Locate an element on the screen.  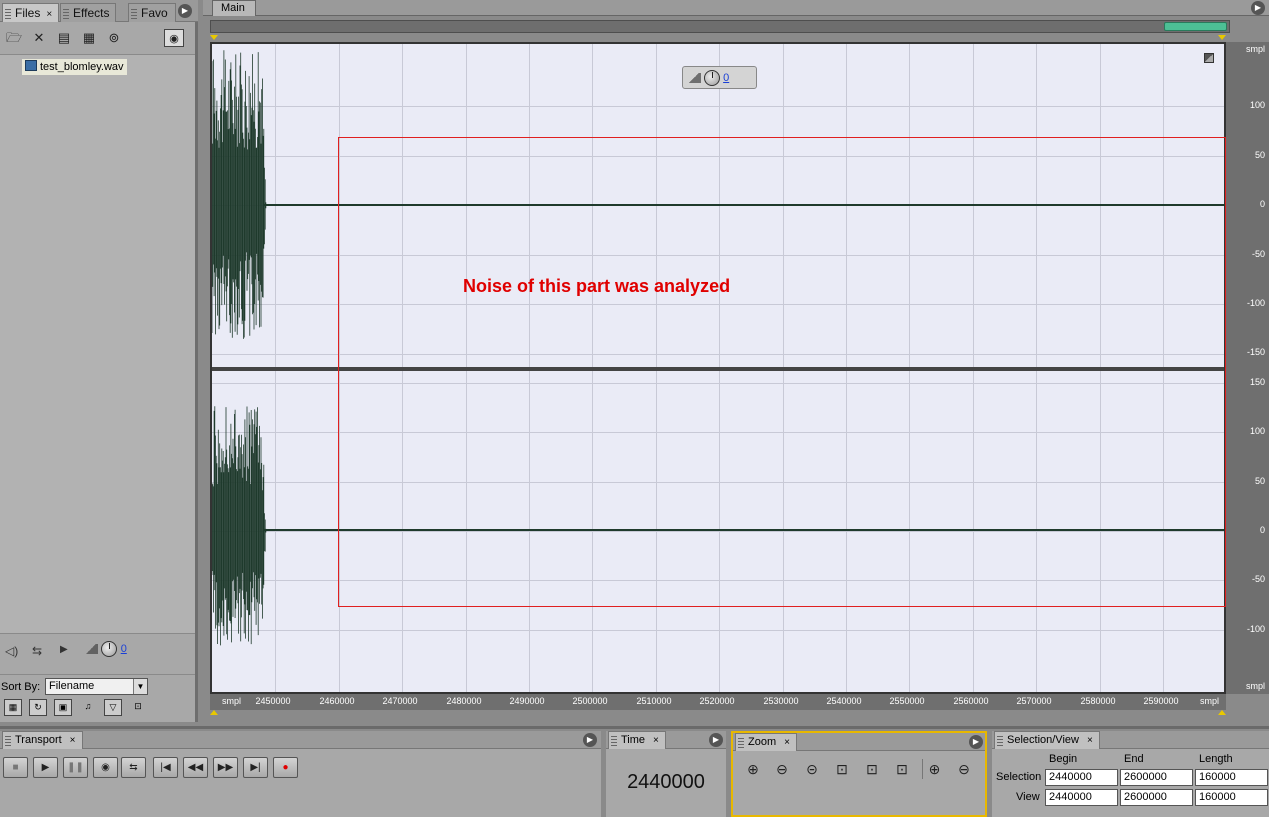
tab-main: Main is located at coordinates (234, 8).